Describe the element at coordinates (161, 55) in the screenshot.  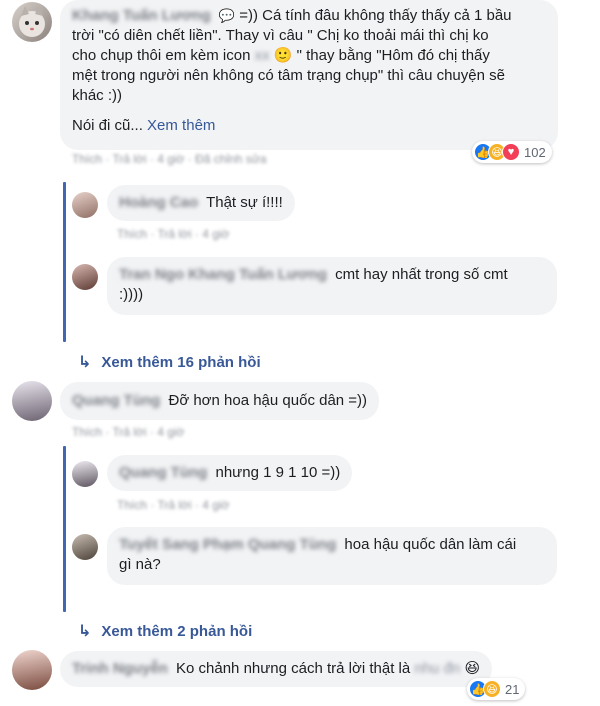
I see `comment-text-line: cho chụp thôi em kèm icon` at that location.